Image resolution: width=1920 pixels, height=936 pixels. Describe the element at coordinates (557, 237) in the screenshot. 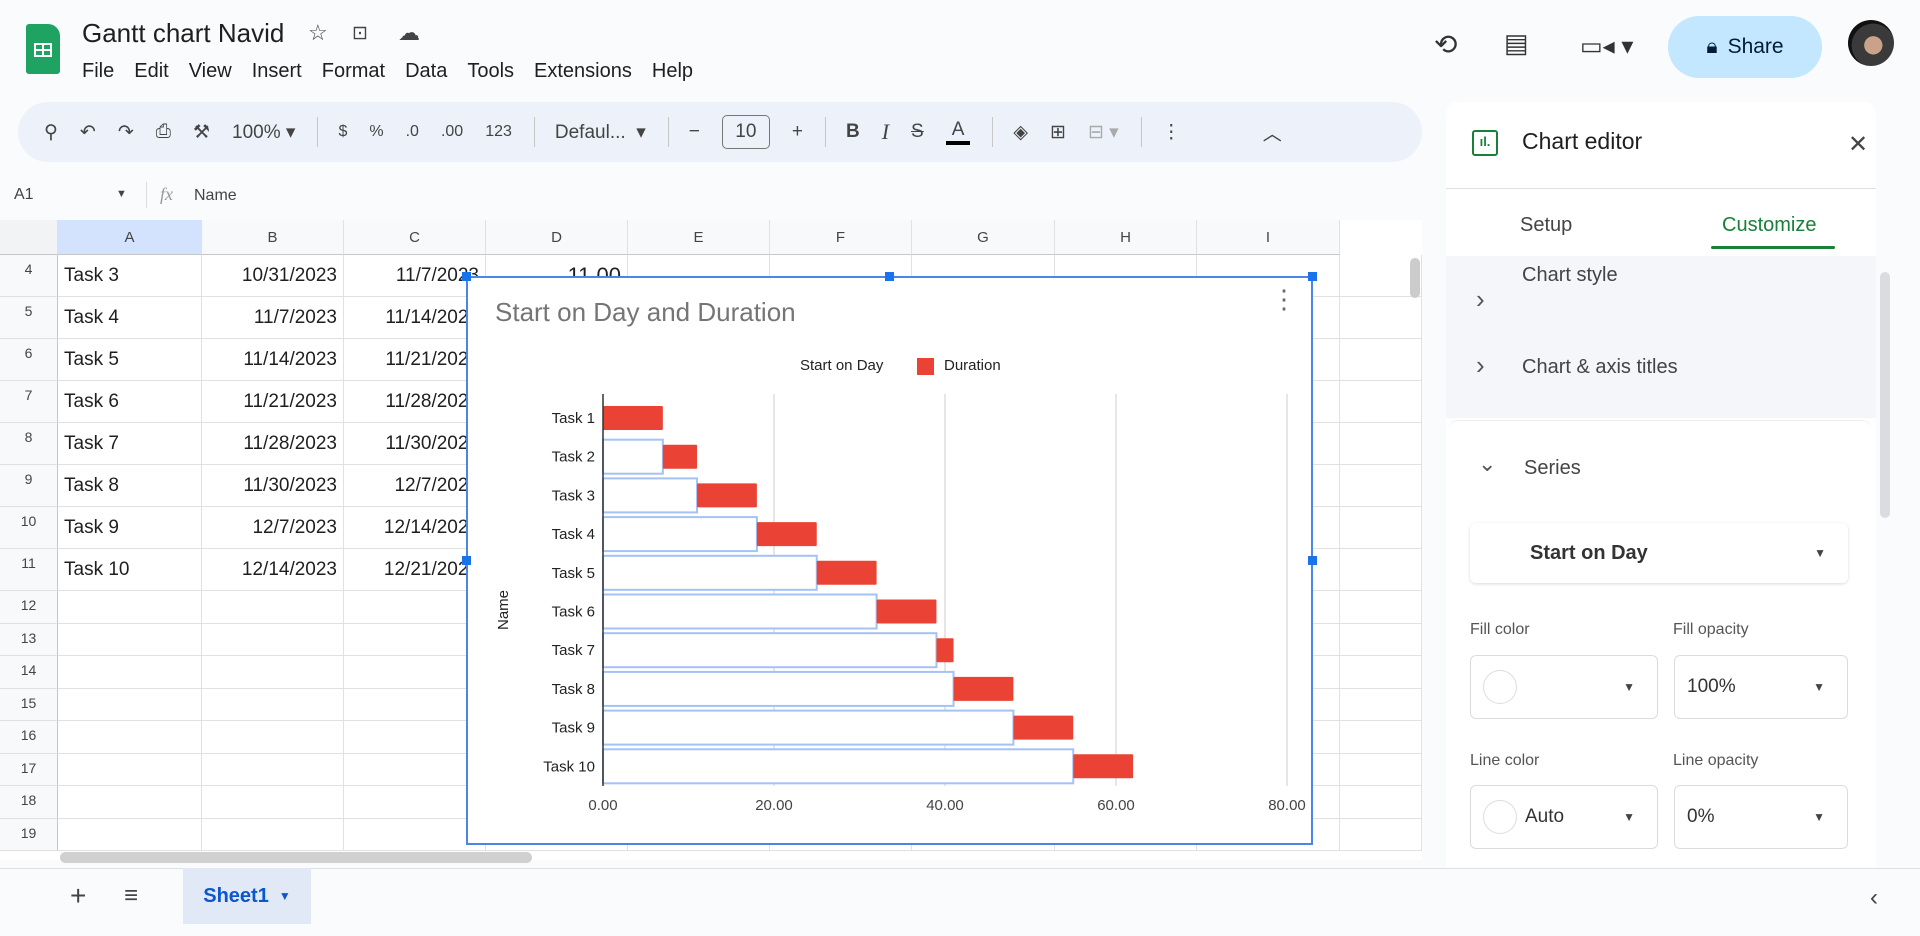

I see `column-header: D` at that location.